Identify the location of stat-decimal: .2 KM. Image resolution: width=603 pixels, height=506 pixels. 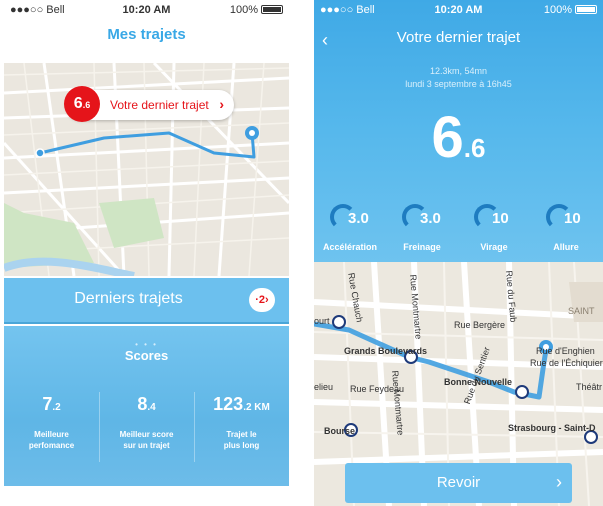
(256, 407).